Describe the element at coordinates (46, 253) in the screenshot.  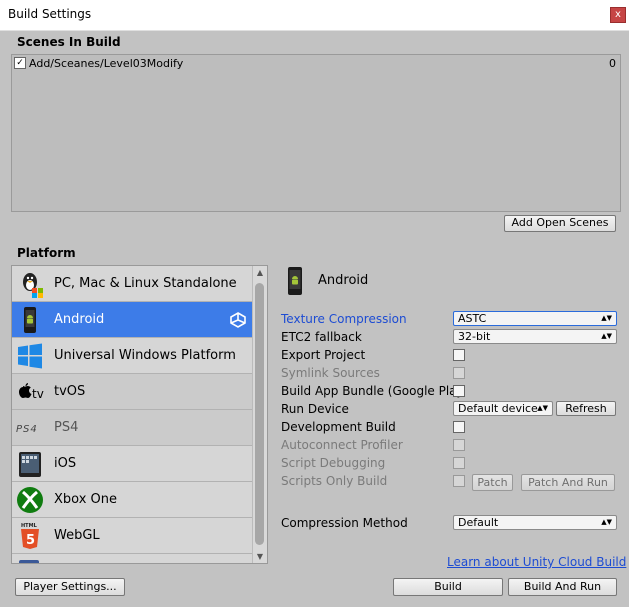
I see `platform-header: Platform` at that location.